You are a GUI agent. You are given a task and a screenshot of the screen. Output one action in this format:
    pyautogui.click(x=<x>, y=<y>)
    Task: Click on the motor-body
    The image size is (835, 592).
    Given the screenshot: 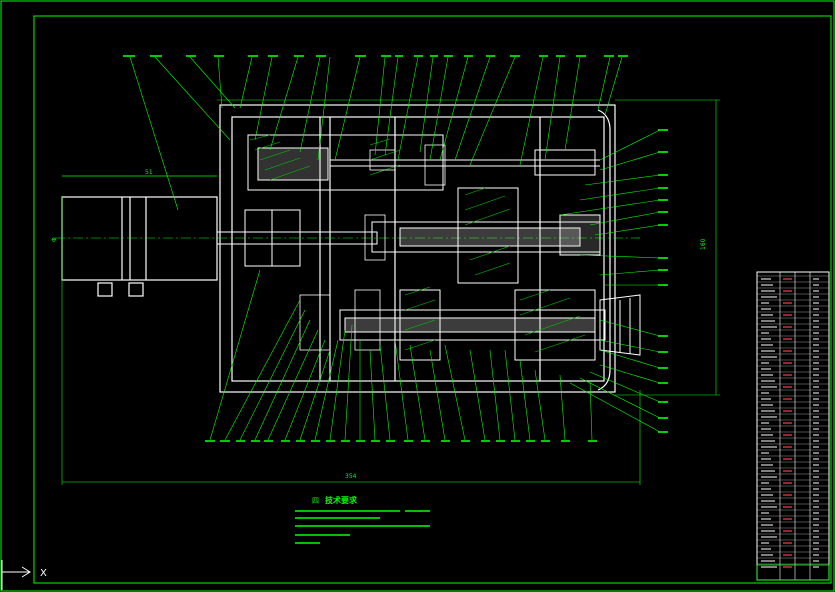 What is the action you would take?
    pyautogui.click(x=139, y=236)
    